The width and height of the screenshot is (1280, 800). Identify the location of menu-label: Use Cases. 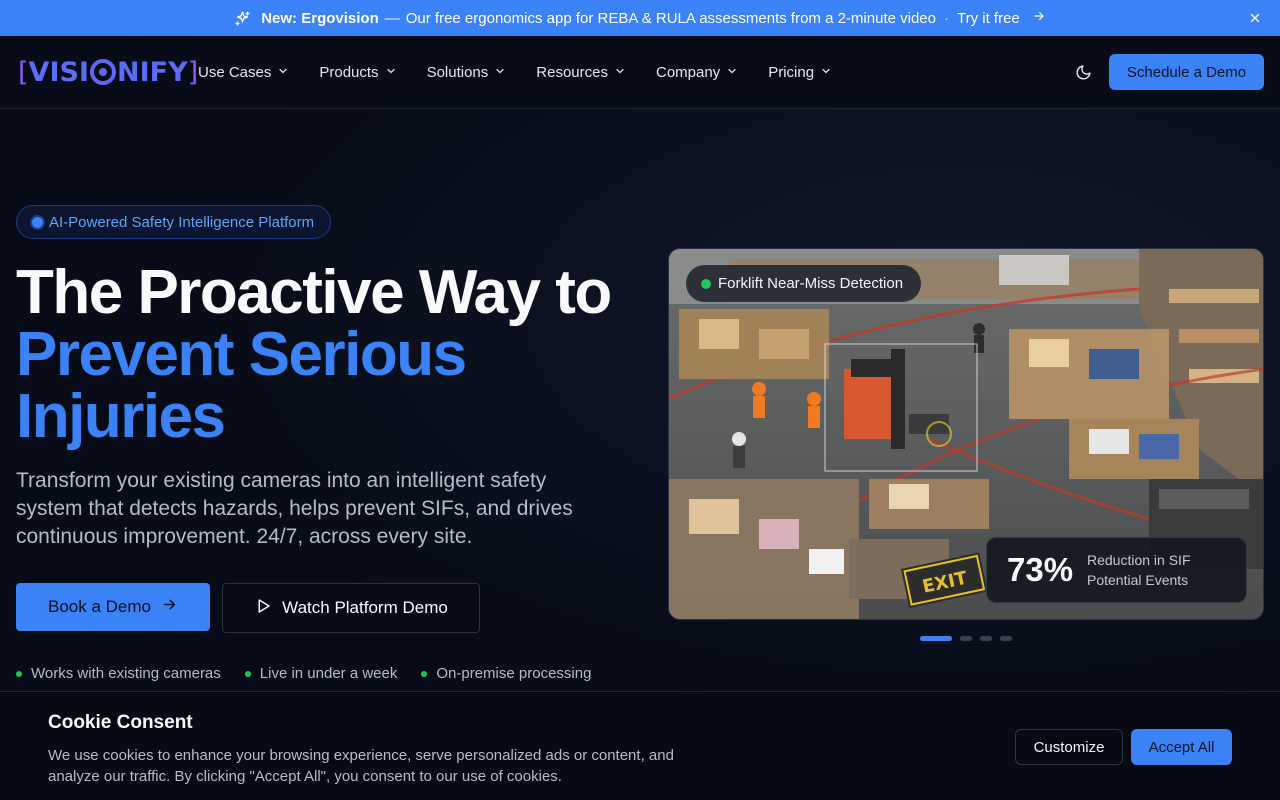
(235, 72).